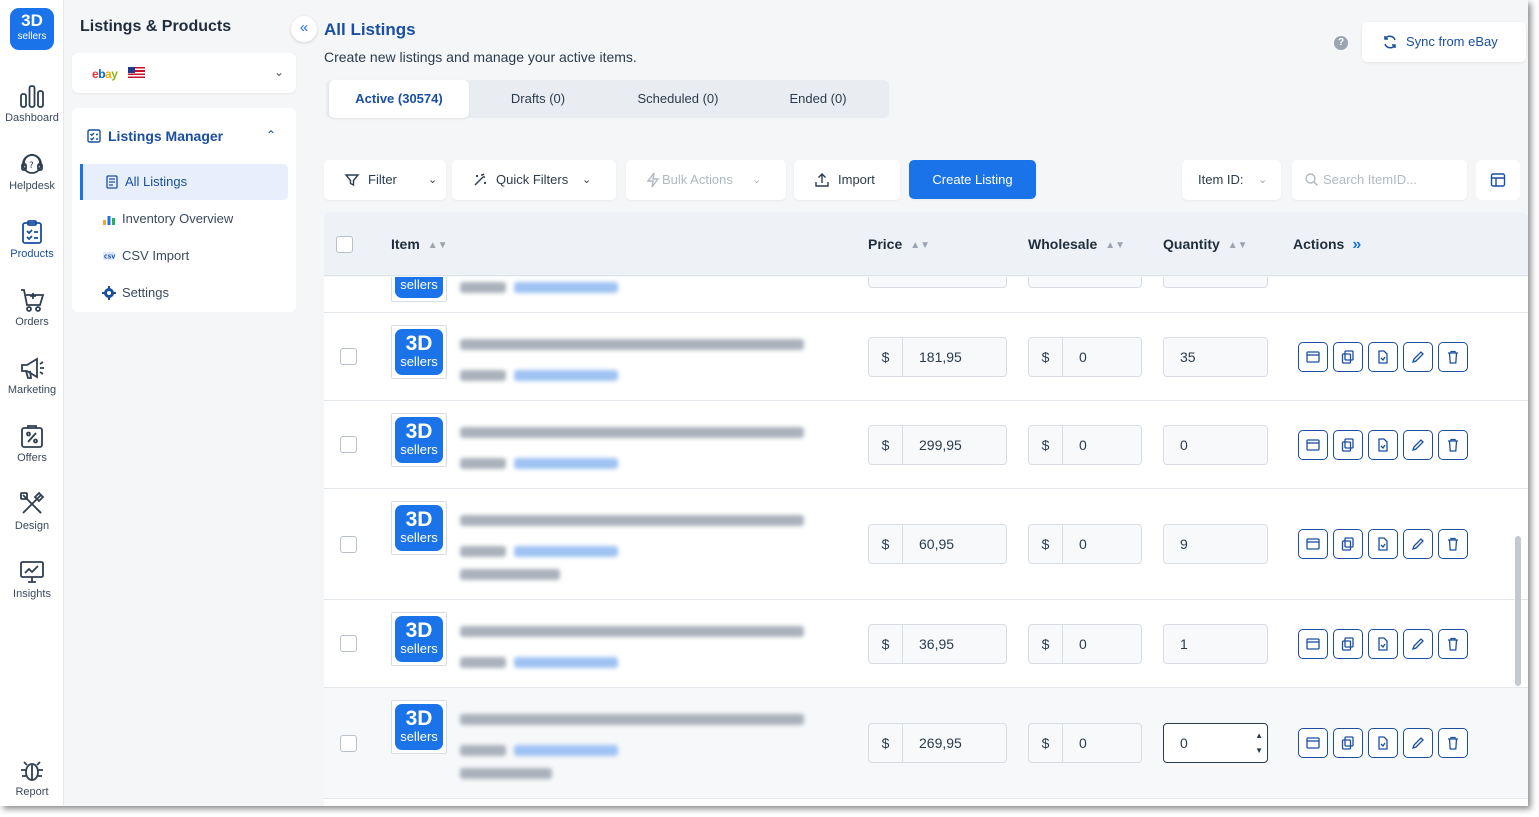  What do you see at coordinates (1498, 180) in the screenshot?
I see `column-settings-button` at bounding box center [1498, 180].